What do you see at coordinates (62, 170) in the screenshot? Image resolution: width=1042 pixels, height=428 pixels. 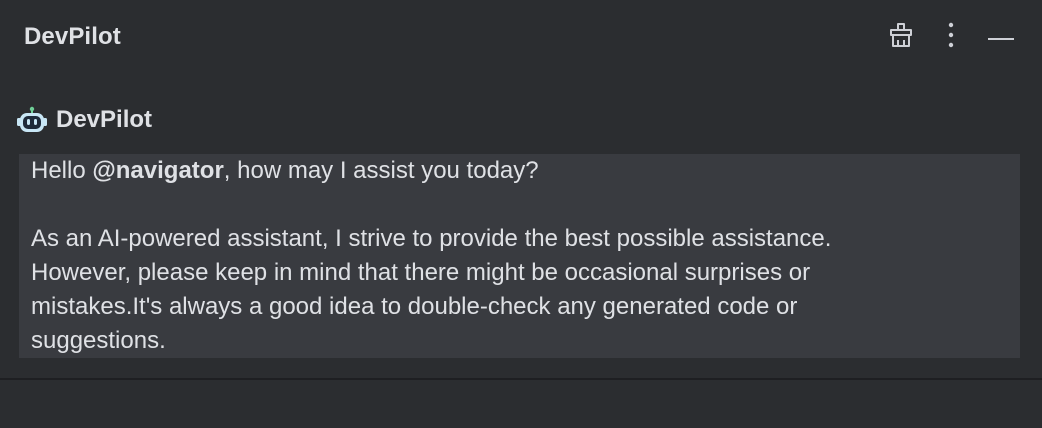 I see `greeting-prefix: Hello` at bounding box center [62, 170].